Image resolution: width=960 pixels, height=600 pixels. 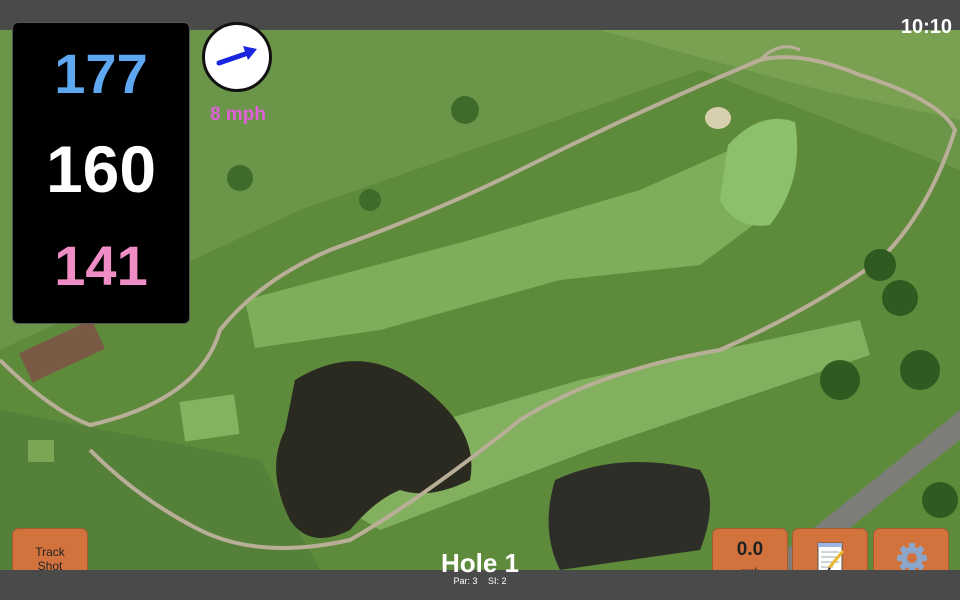 What do you see at coordinates (101, 73) in the screenshot?
I see `back-yardage: 177` at bounding box center [101, 73].